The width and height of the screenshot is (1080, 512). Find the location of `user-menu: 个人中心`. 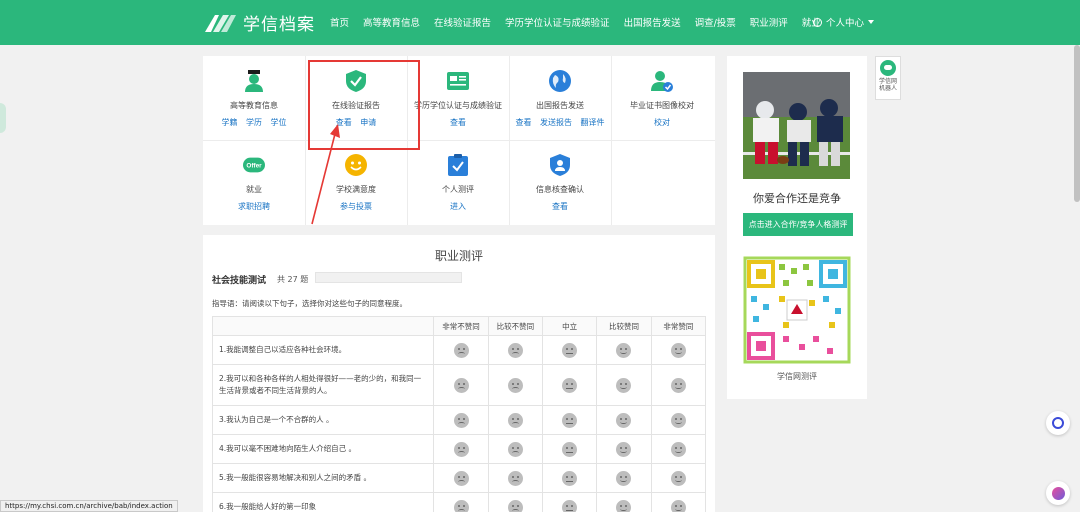

user-menu: 个人中心 is located at coordinates (844, 22).